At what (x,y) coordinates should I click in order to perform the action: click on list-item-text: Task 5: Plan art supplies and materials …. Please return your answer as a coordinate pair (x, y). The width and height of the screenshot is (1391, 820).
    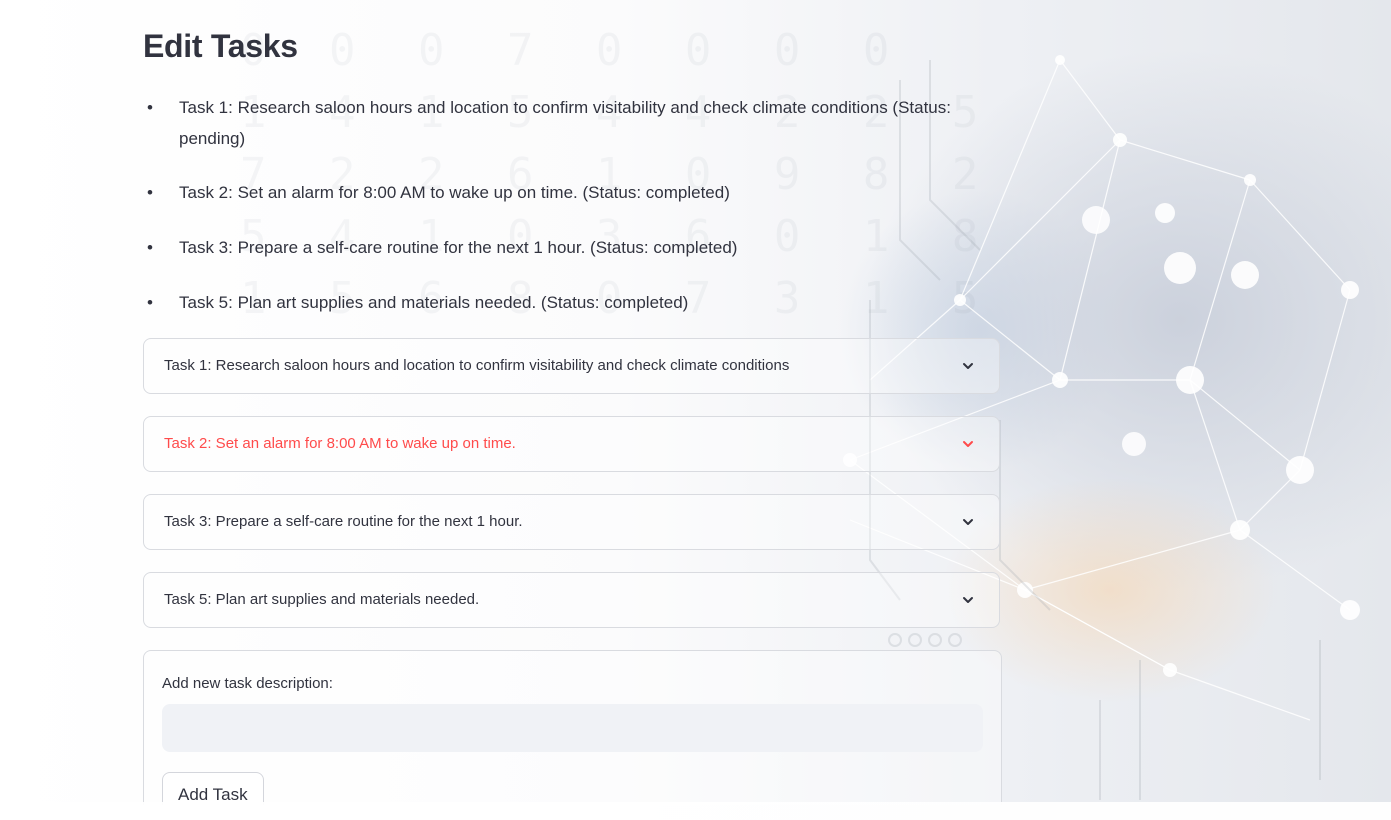
    Looking at the image, I should click on (434, 302).